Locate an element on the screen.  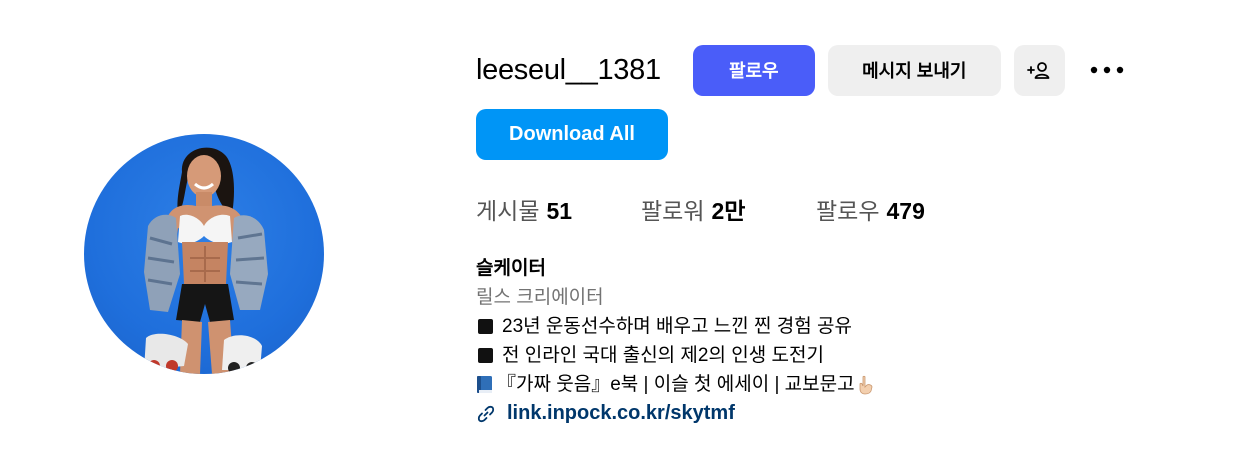
following-value: 479 is located at coordinates (905, 211).